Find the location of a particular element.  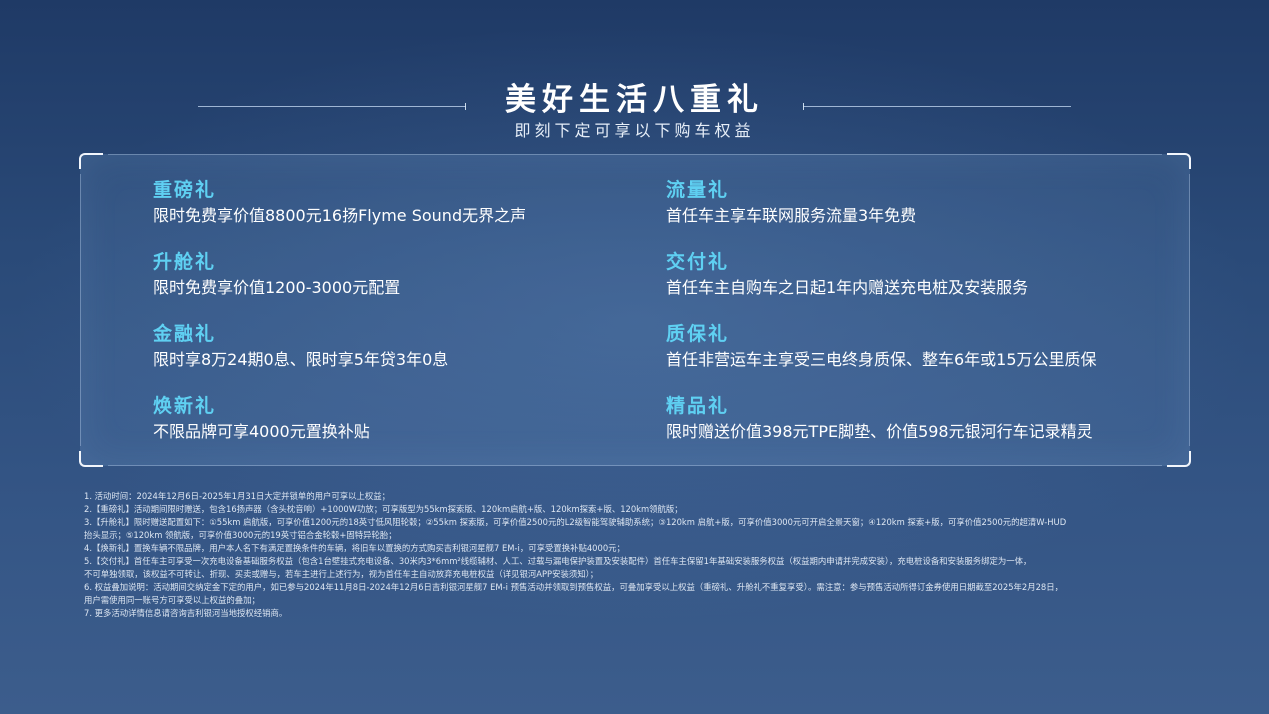

title-divider-right is located at coordinates (937, 106).